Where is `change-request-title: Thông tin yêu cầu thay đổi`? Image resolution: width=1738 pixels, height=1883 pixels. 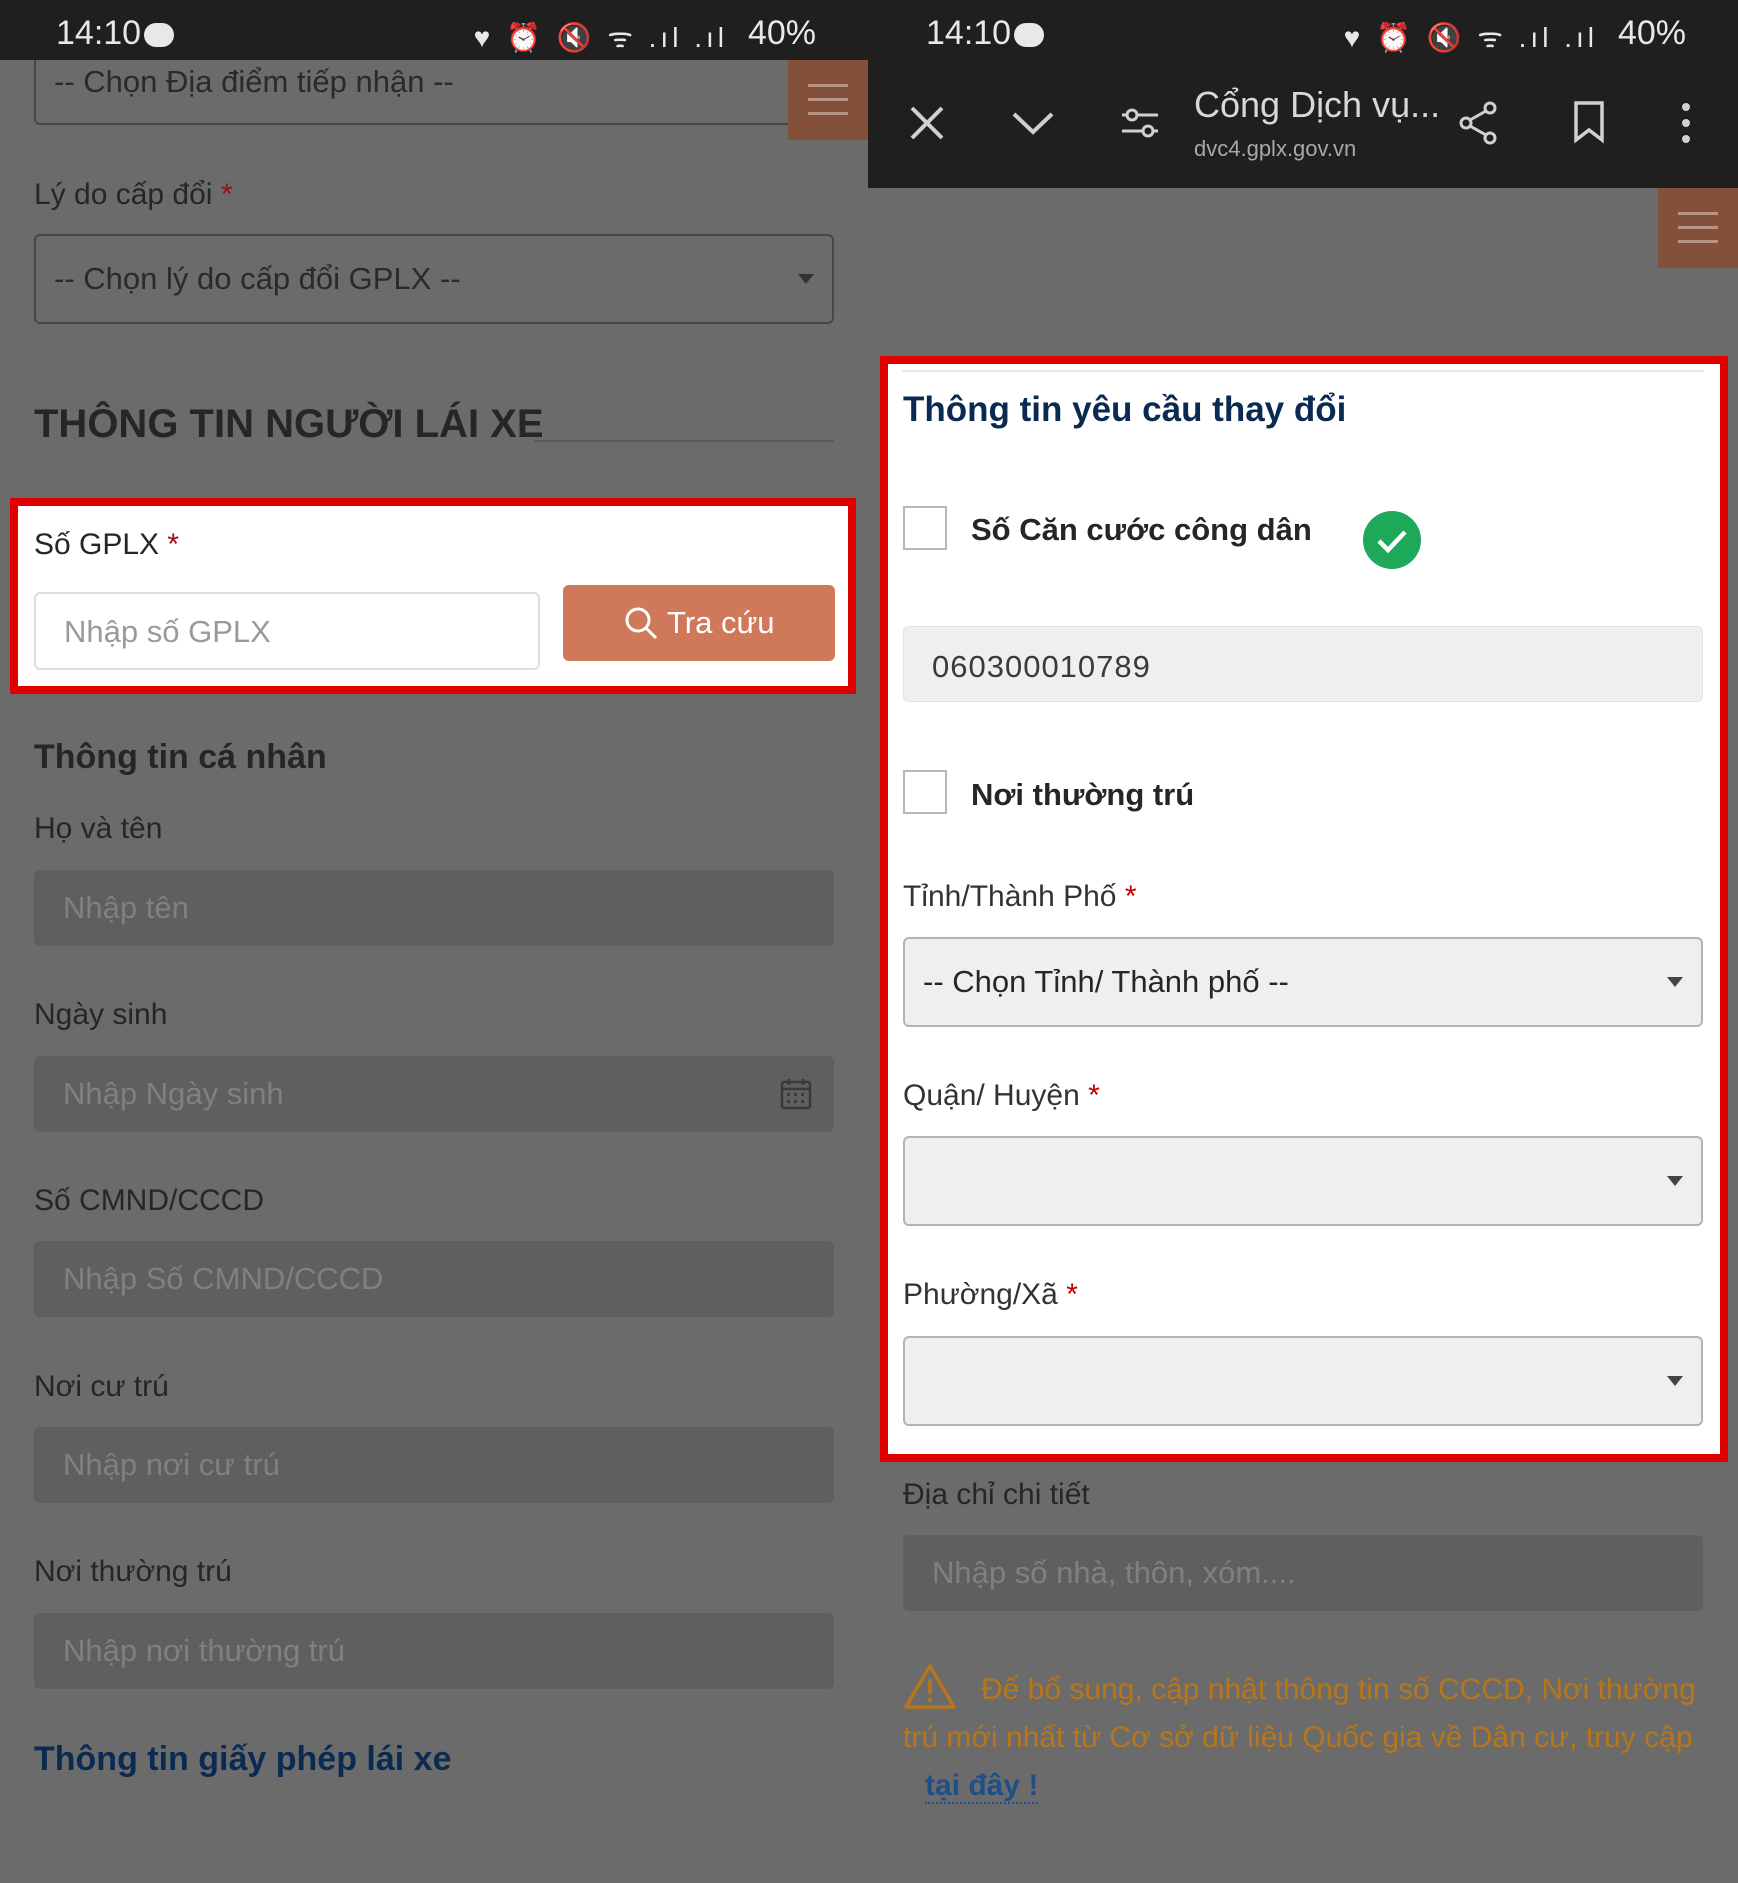 change-request-title: Thông tin yêu cầu thay đổi is located at coordinates (1125, 409).